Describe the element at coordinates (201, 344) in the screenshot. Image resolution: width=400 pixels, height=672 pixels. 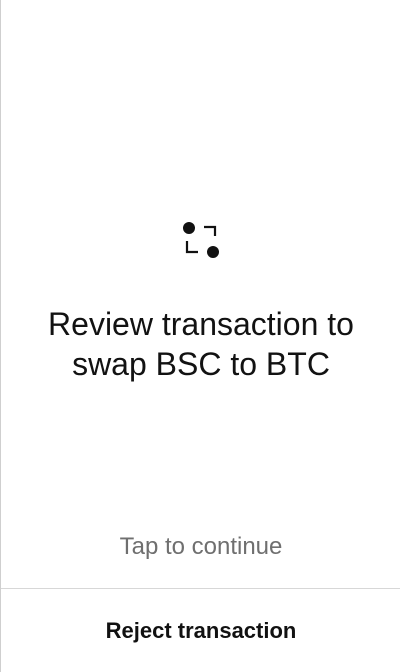
I see `page-title: Review transaction to swap BSC to BTC` at that location.